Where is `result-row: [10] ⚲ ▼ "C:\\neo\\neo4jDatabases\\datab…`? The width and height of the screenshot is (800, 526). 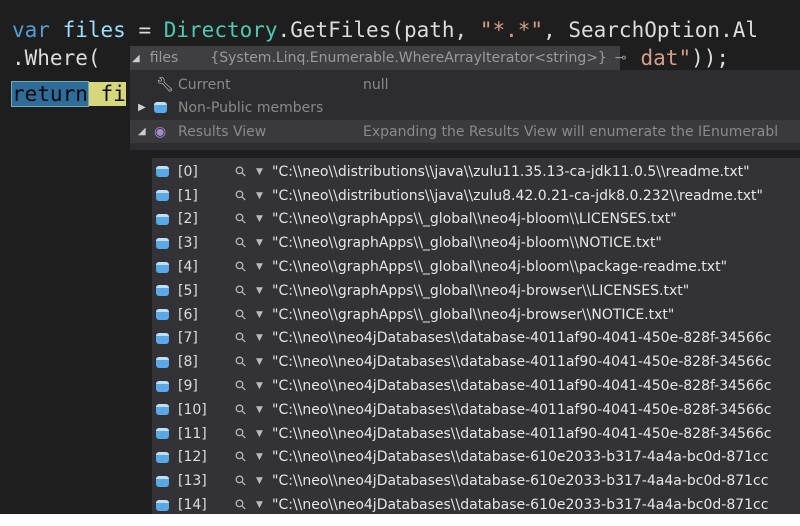 result-row: [10] ⚲ ▼ "C:\\neo\\neo4jDatabases\\datab… is located at coordinates (476, 410).